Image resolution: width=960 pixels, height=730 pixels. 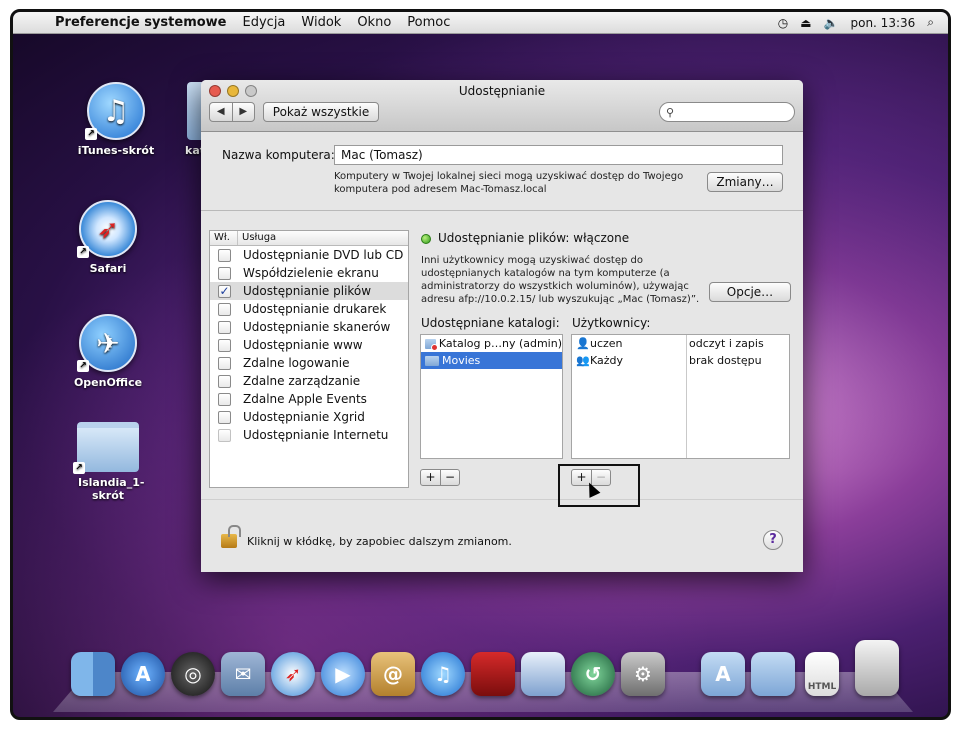 I want to click on service-row: ✓ Udostępnianie plików, so click(x=309, y=291).